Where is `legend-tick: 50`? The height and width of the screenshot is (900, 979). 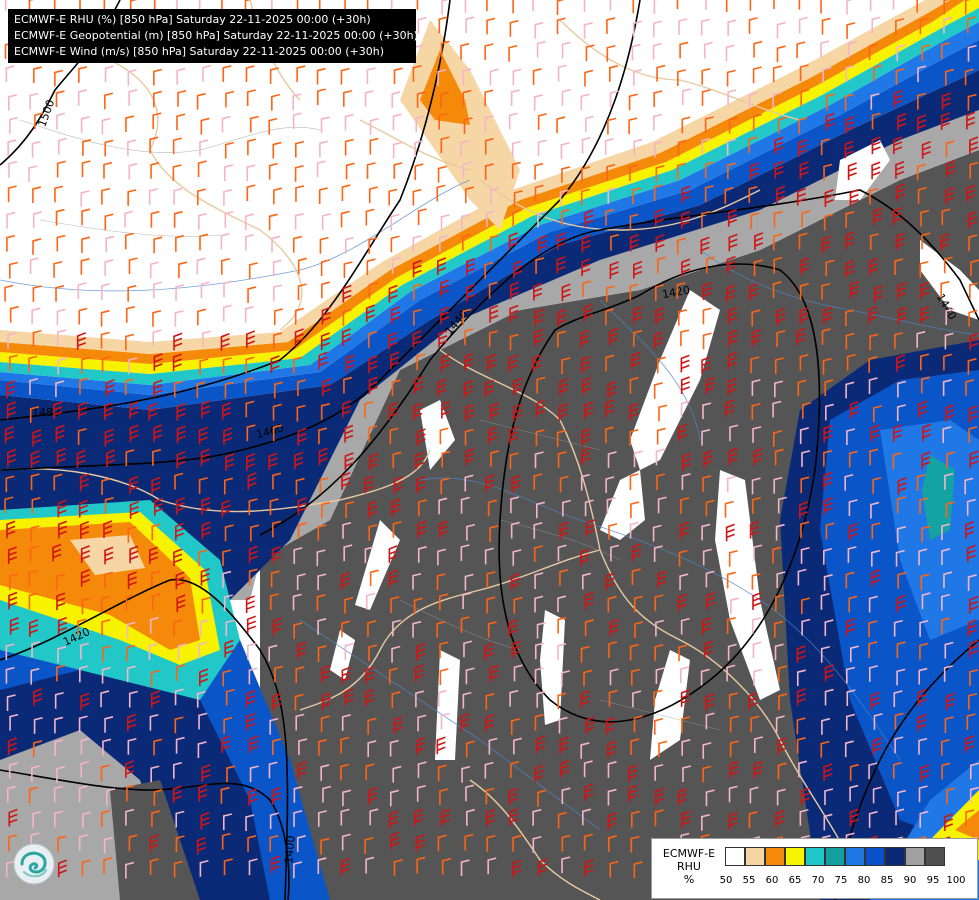 legend-tick: 50 is located at coordinates (726, 880).